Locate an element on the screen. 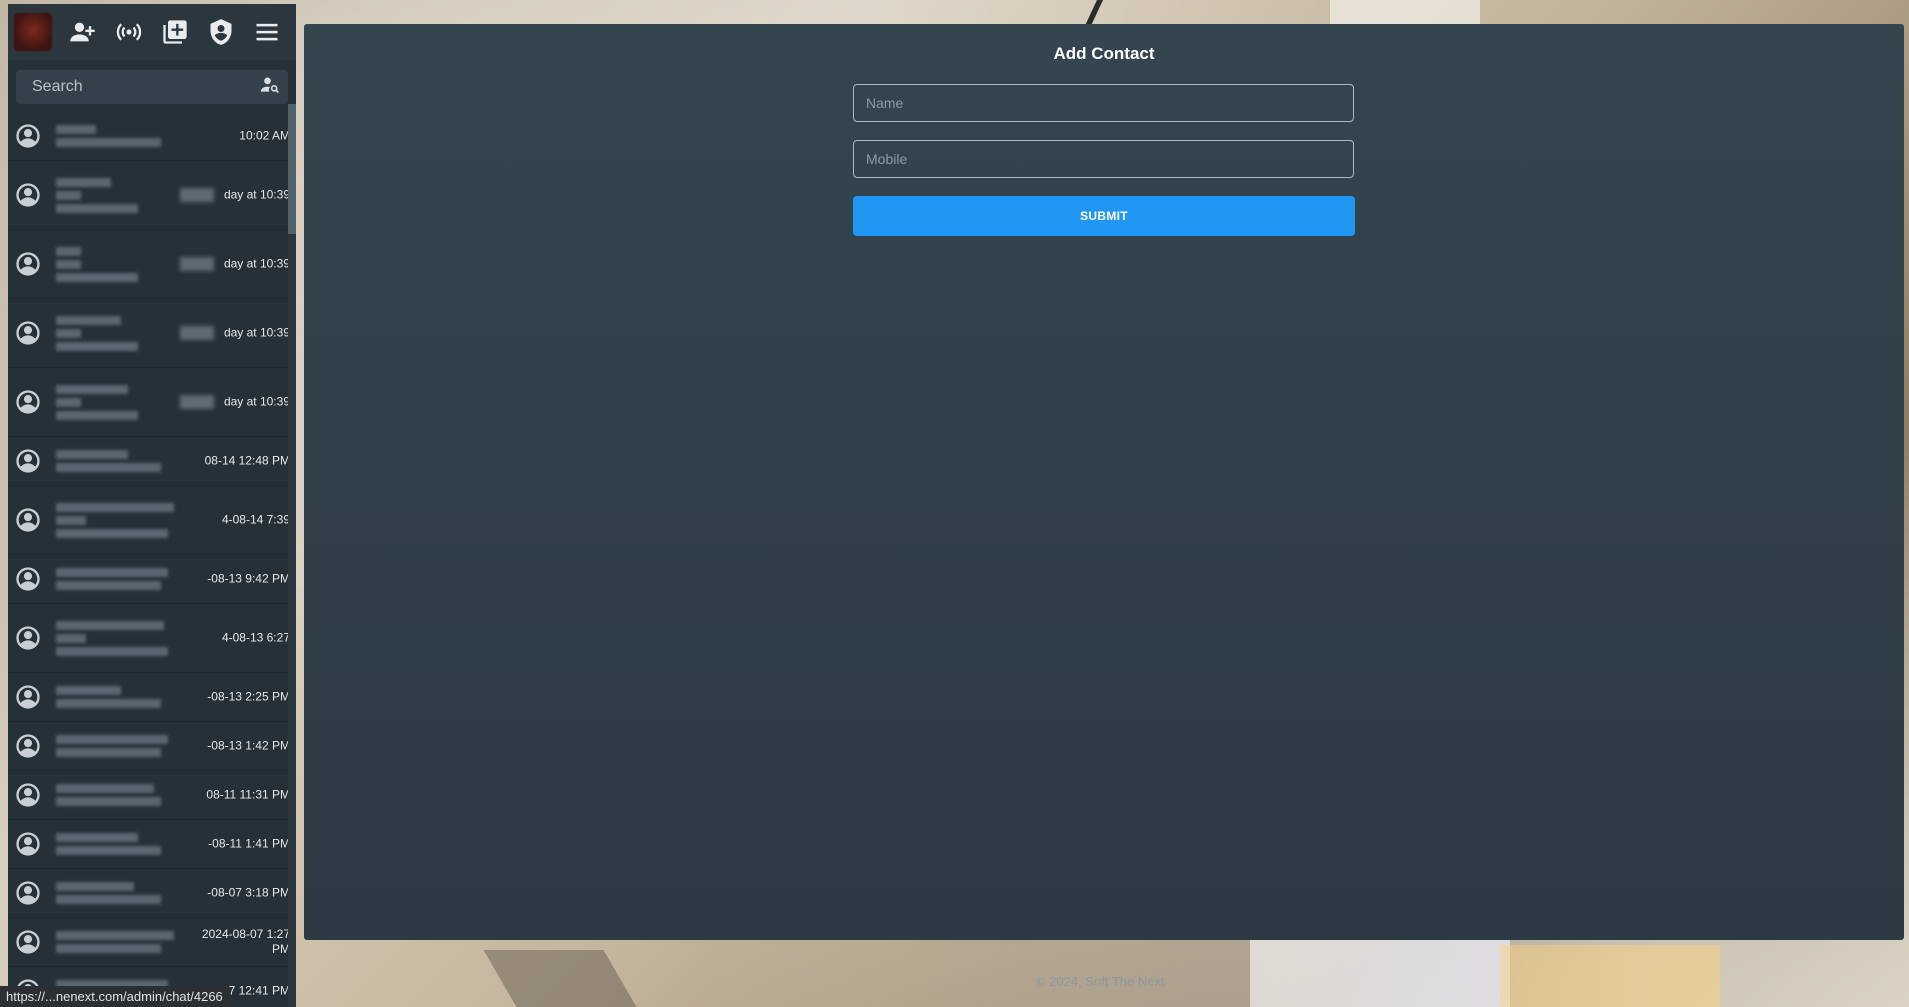  search-input is located at coordinates (145, 87).